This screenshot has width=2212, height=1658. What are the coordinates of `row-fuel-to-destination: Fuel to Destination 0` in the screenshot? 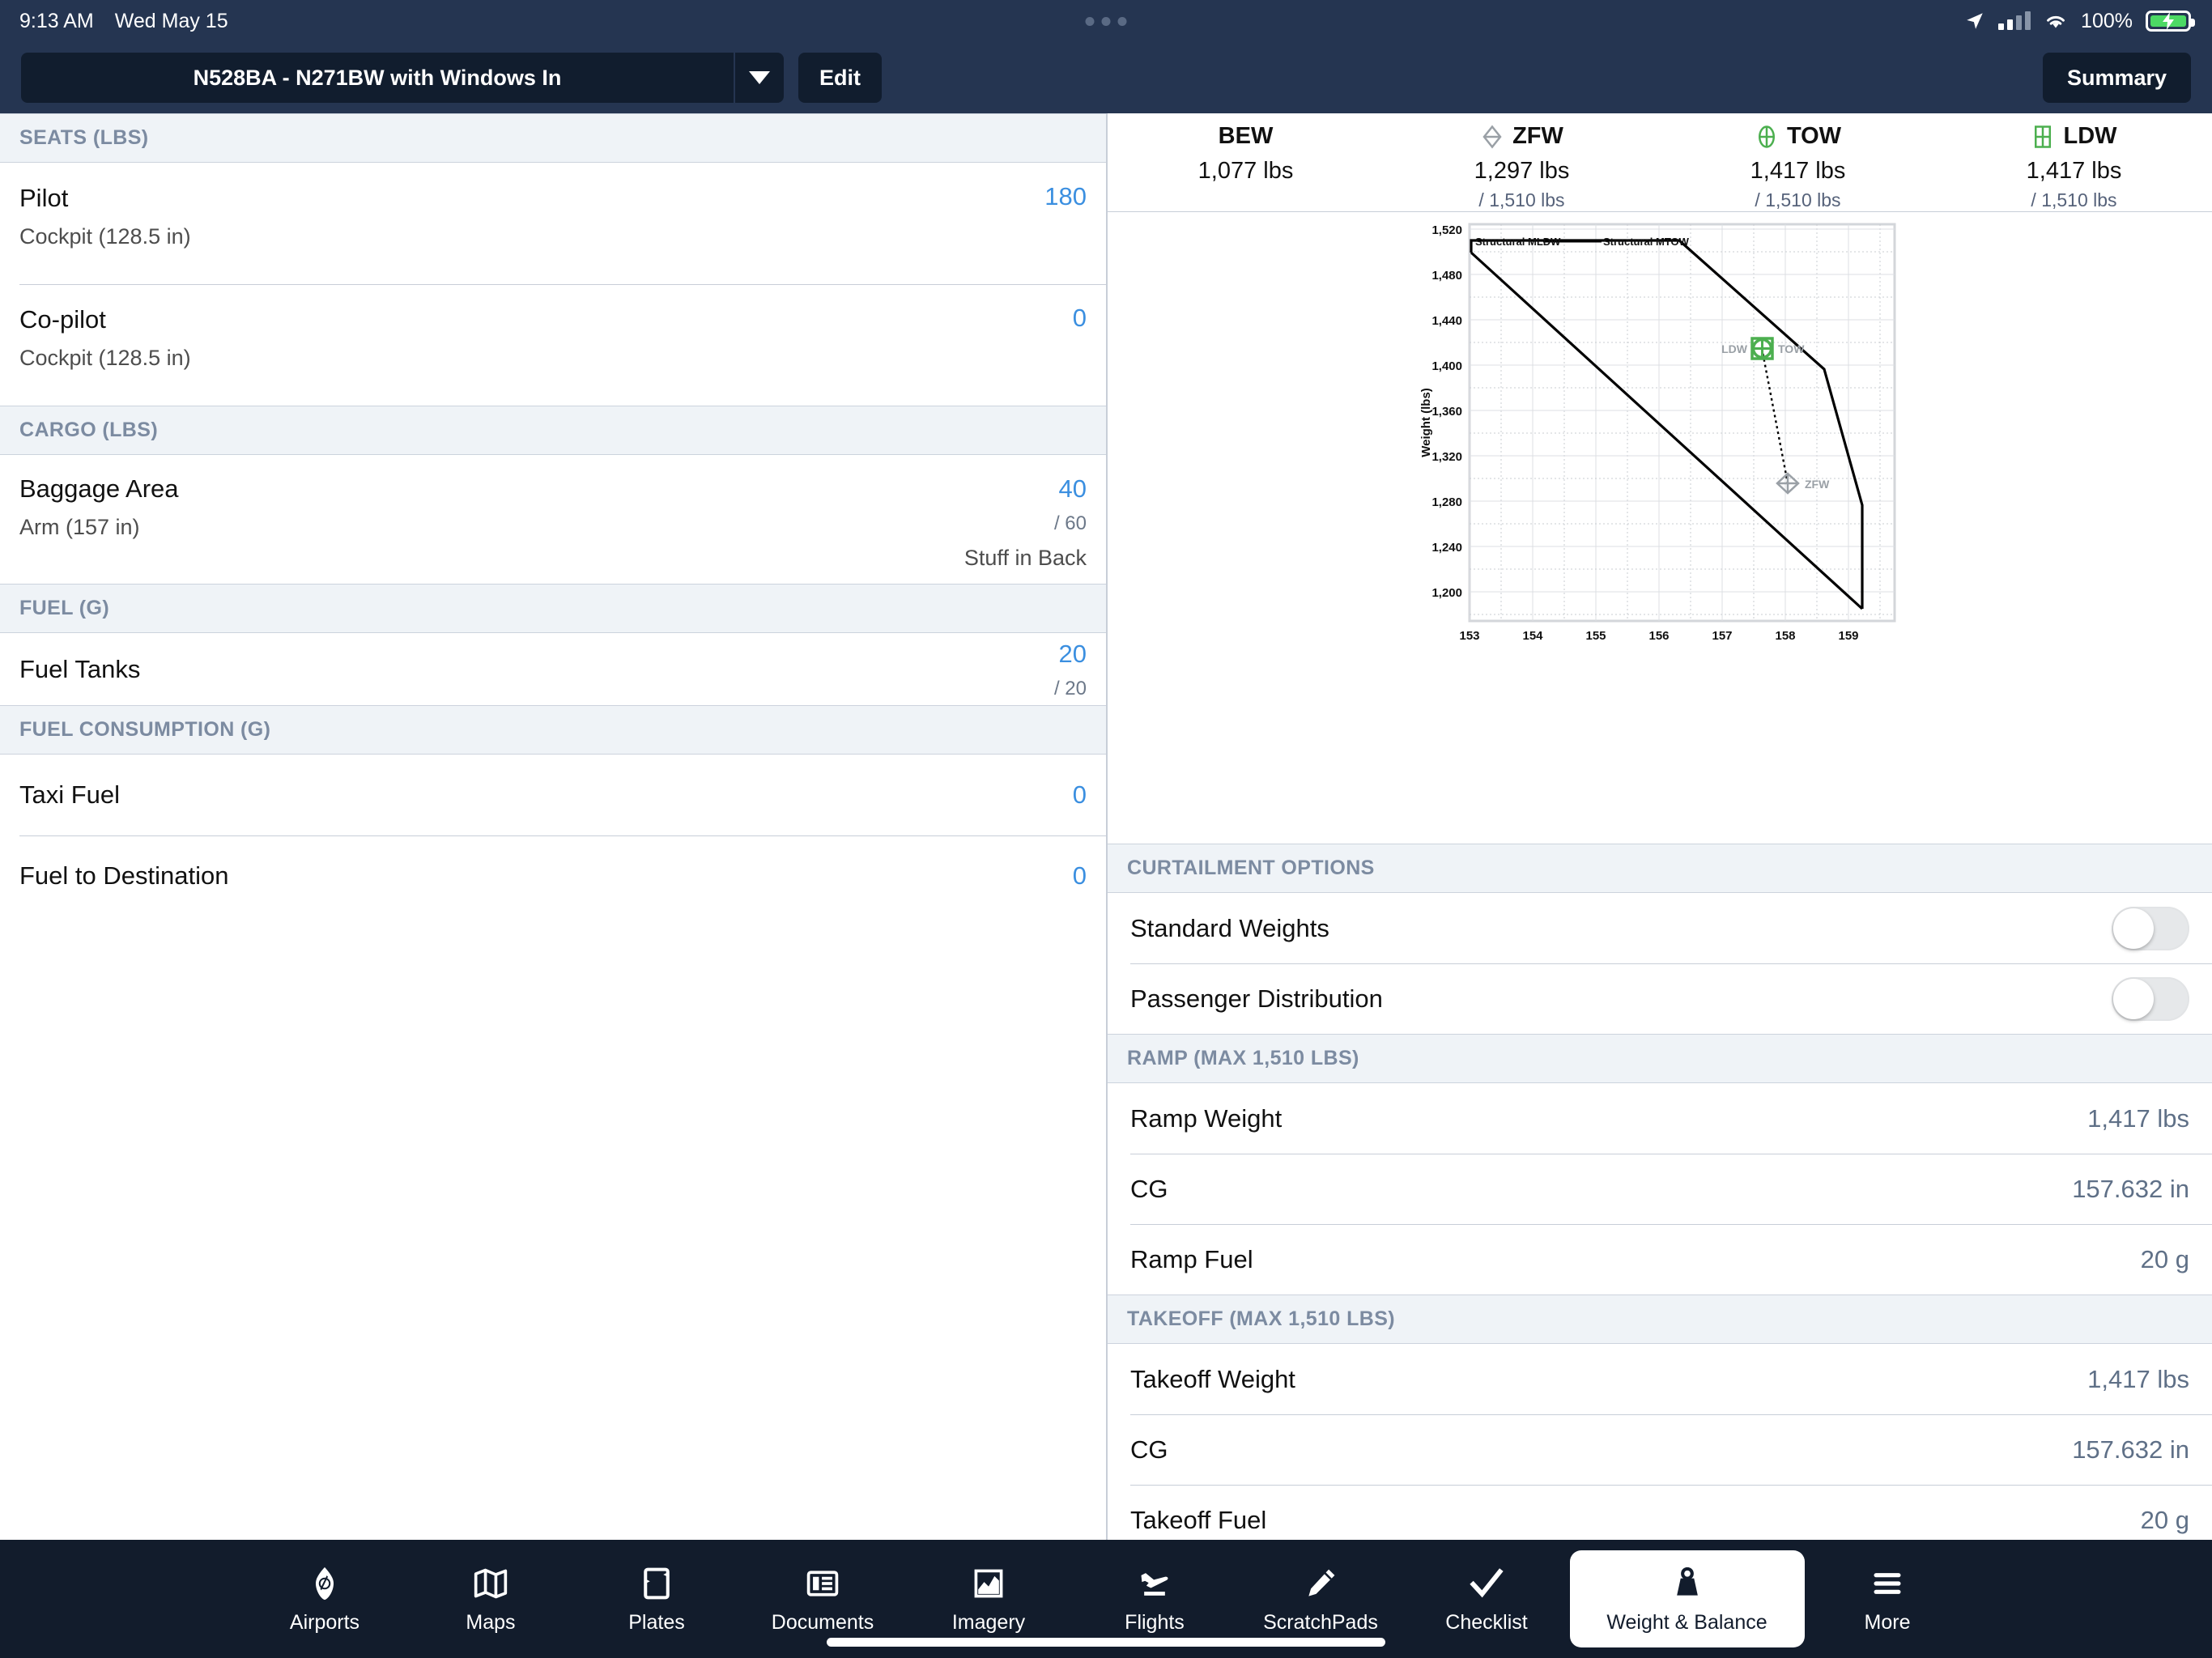 It's located at (553, 875).